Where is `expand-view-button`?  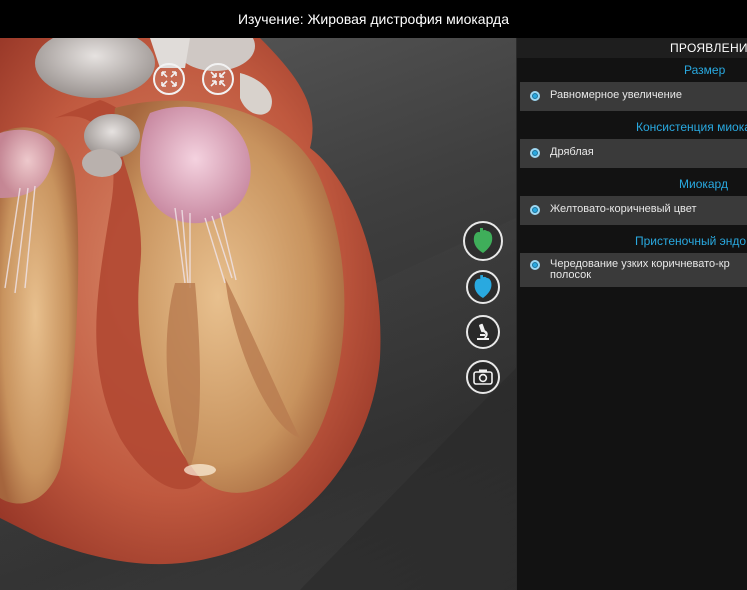
expand-view-button is located at coordinates (169, 79).